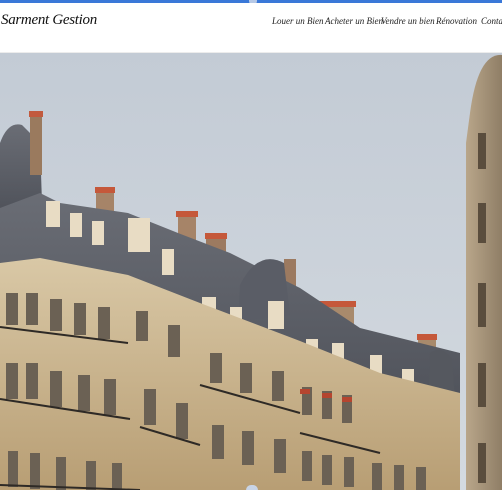 The image size is (502, 490). What do you see at coordinates (484, 272) in the screenshot?
I see `right-foreground-building` at bounding box center [484, 272].